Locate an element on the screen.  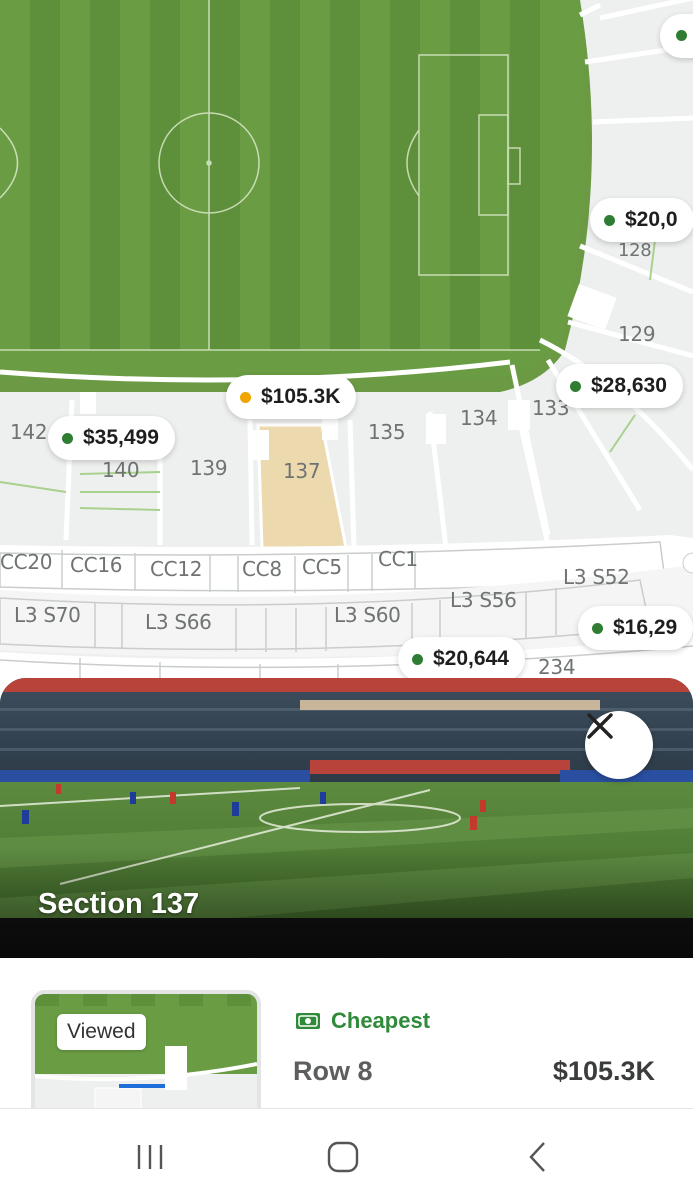
listing-price: $105.3K is located at coordinates (603, 1071).